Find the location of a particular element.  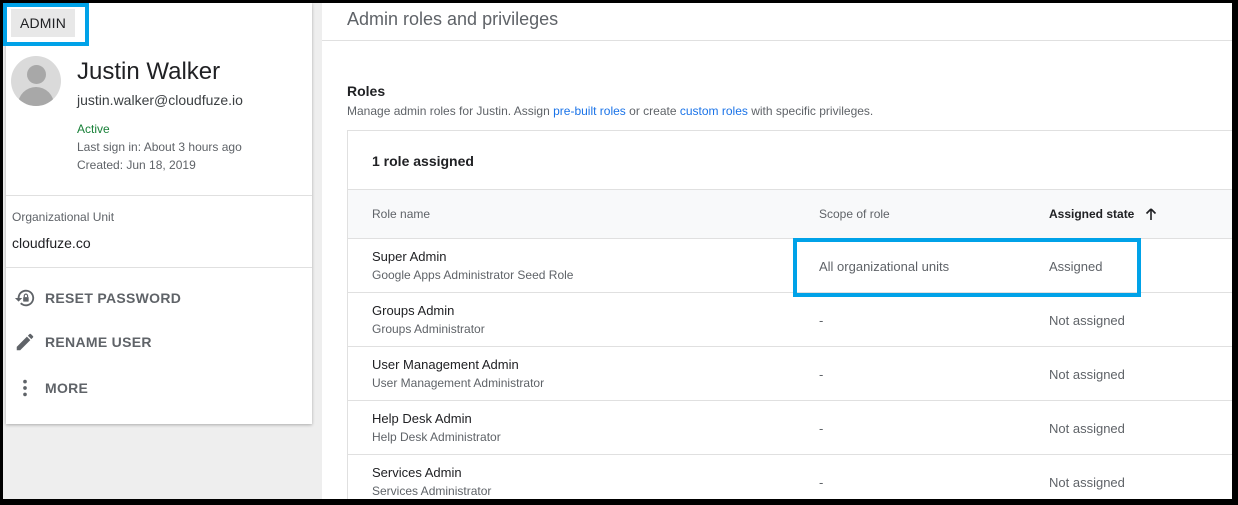

role-name: Help Desk Admin is located at coordinates (422, 418).